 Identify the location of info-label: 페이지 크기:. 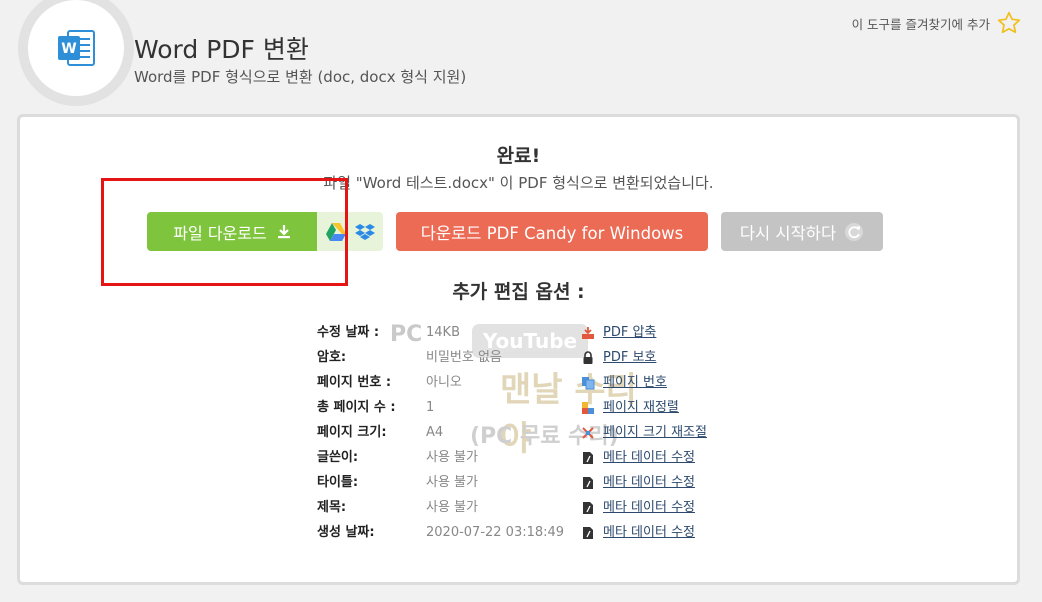
(352, 432).